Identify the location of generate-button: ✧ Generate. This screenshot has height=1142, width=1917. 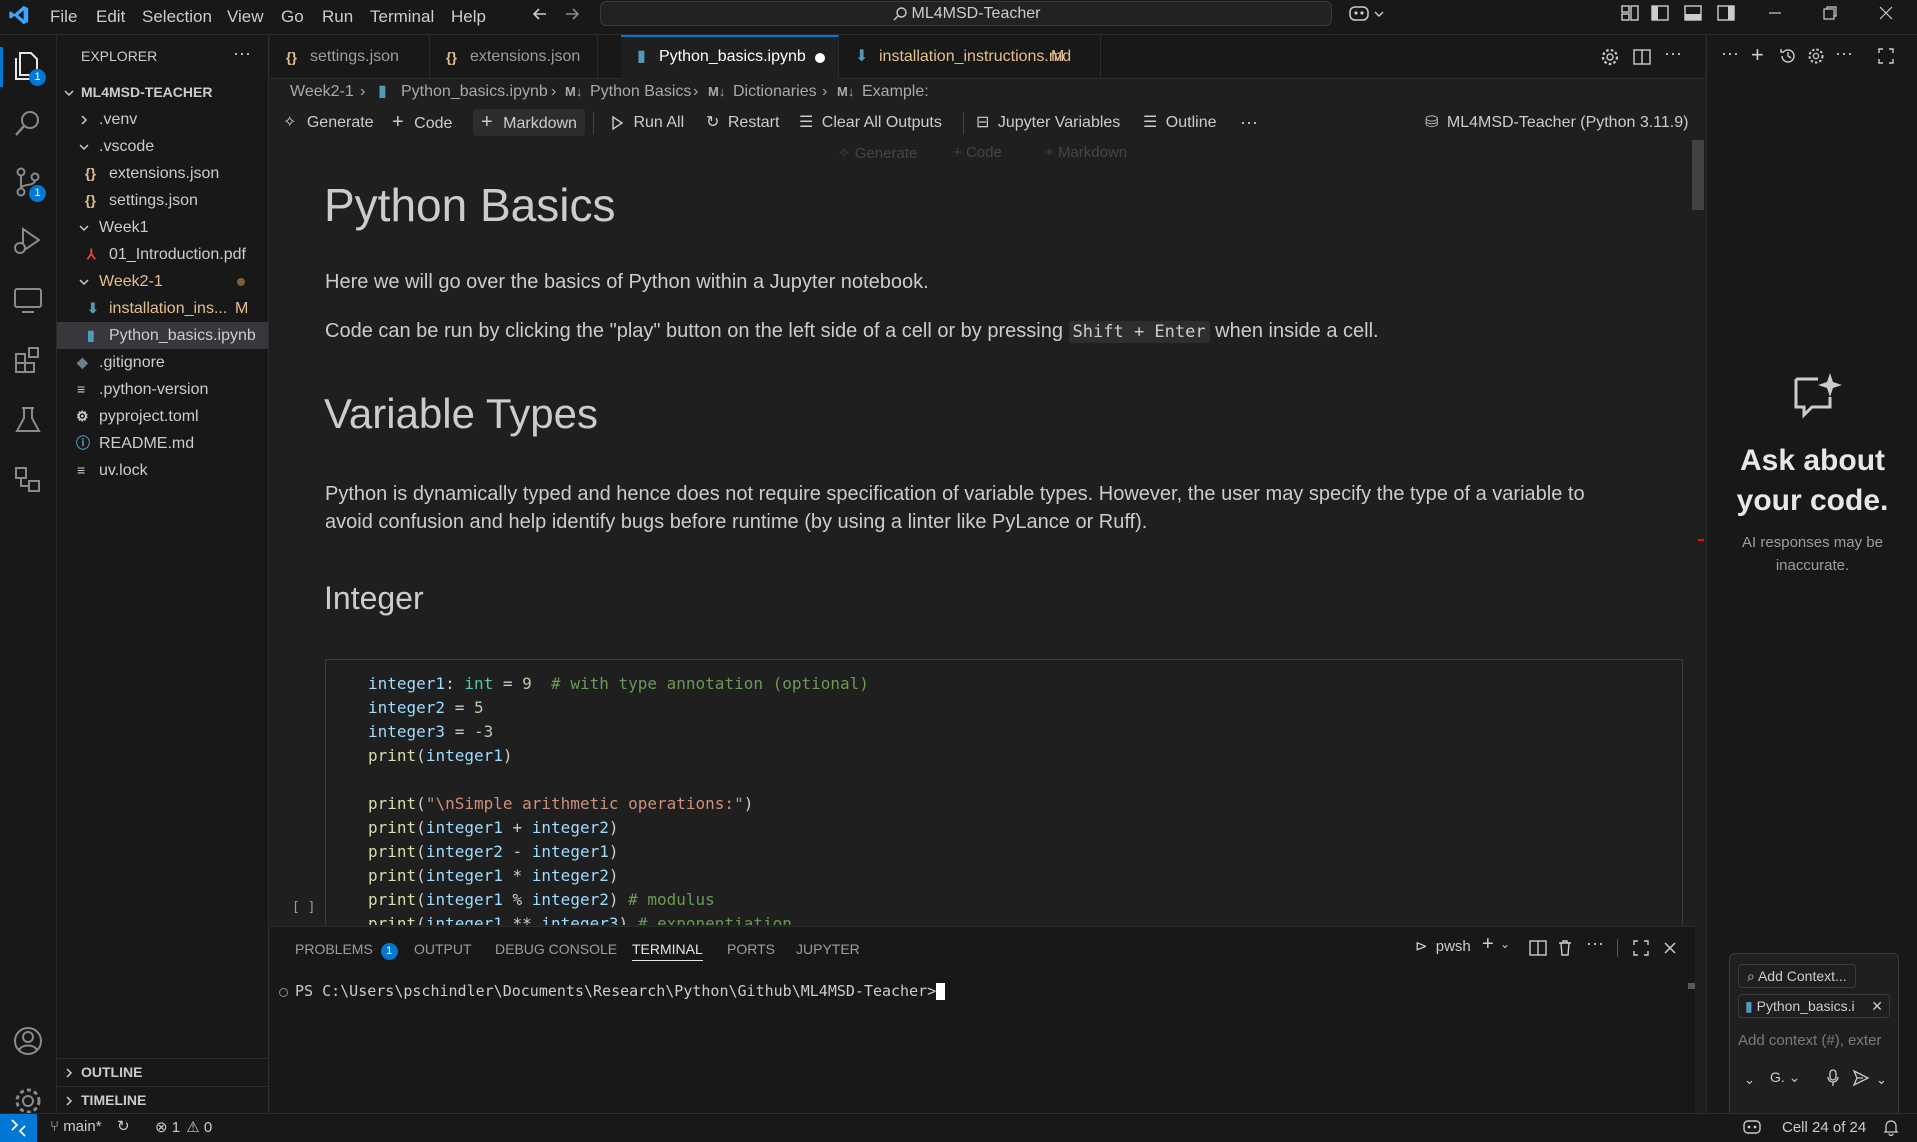
(328, 122).